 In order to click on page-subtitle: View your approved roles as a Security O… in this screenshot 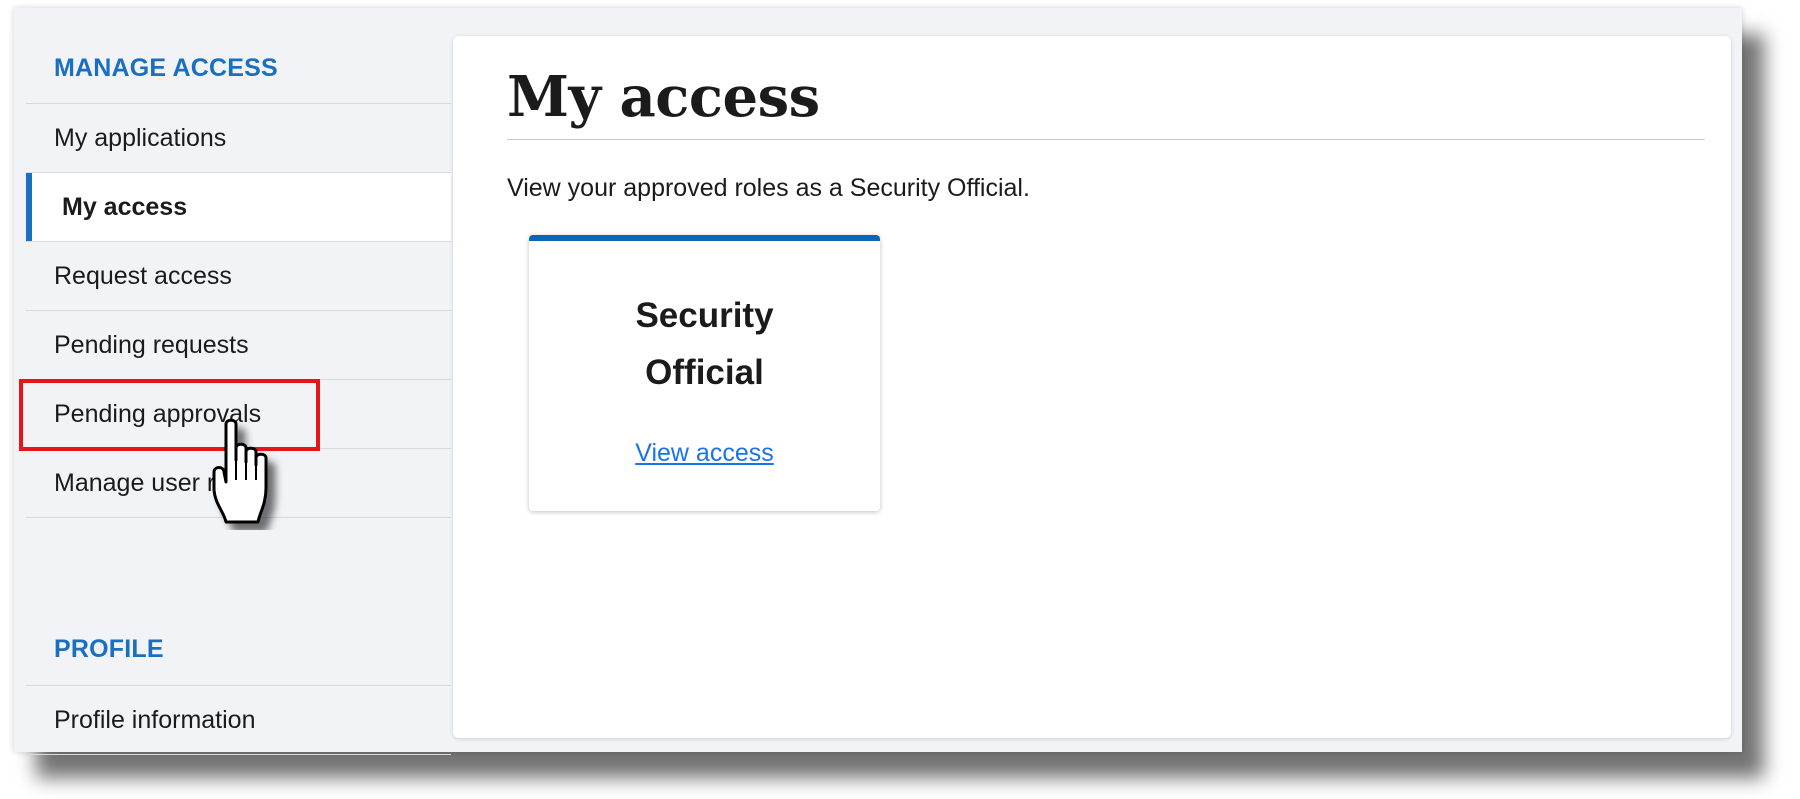, I will do `click(768, 188)`.